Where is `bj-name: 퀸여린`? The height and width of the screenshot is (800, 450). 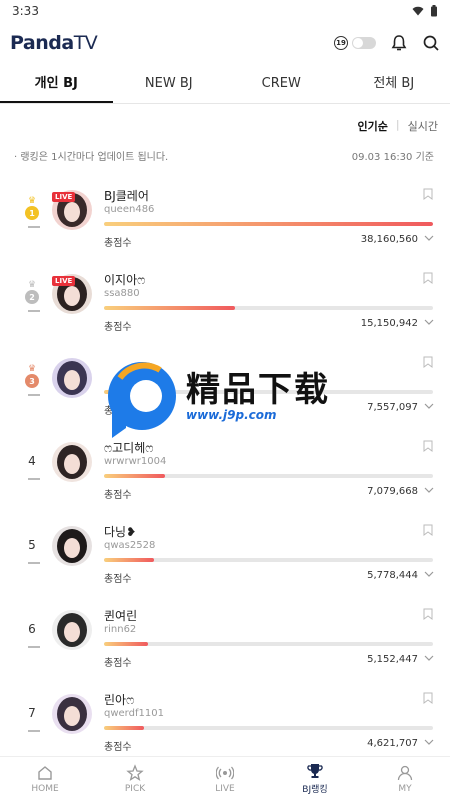
bj-name: 퀸여린 is located at coordinates (120, 615).